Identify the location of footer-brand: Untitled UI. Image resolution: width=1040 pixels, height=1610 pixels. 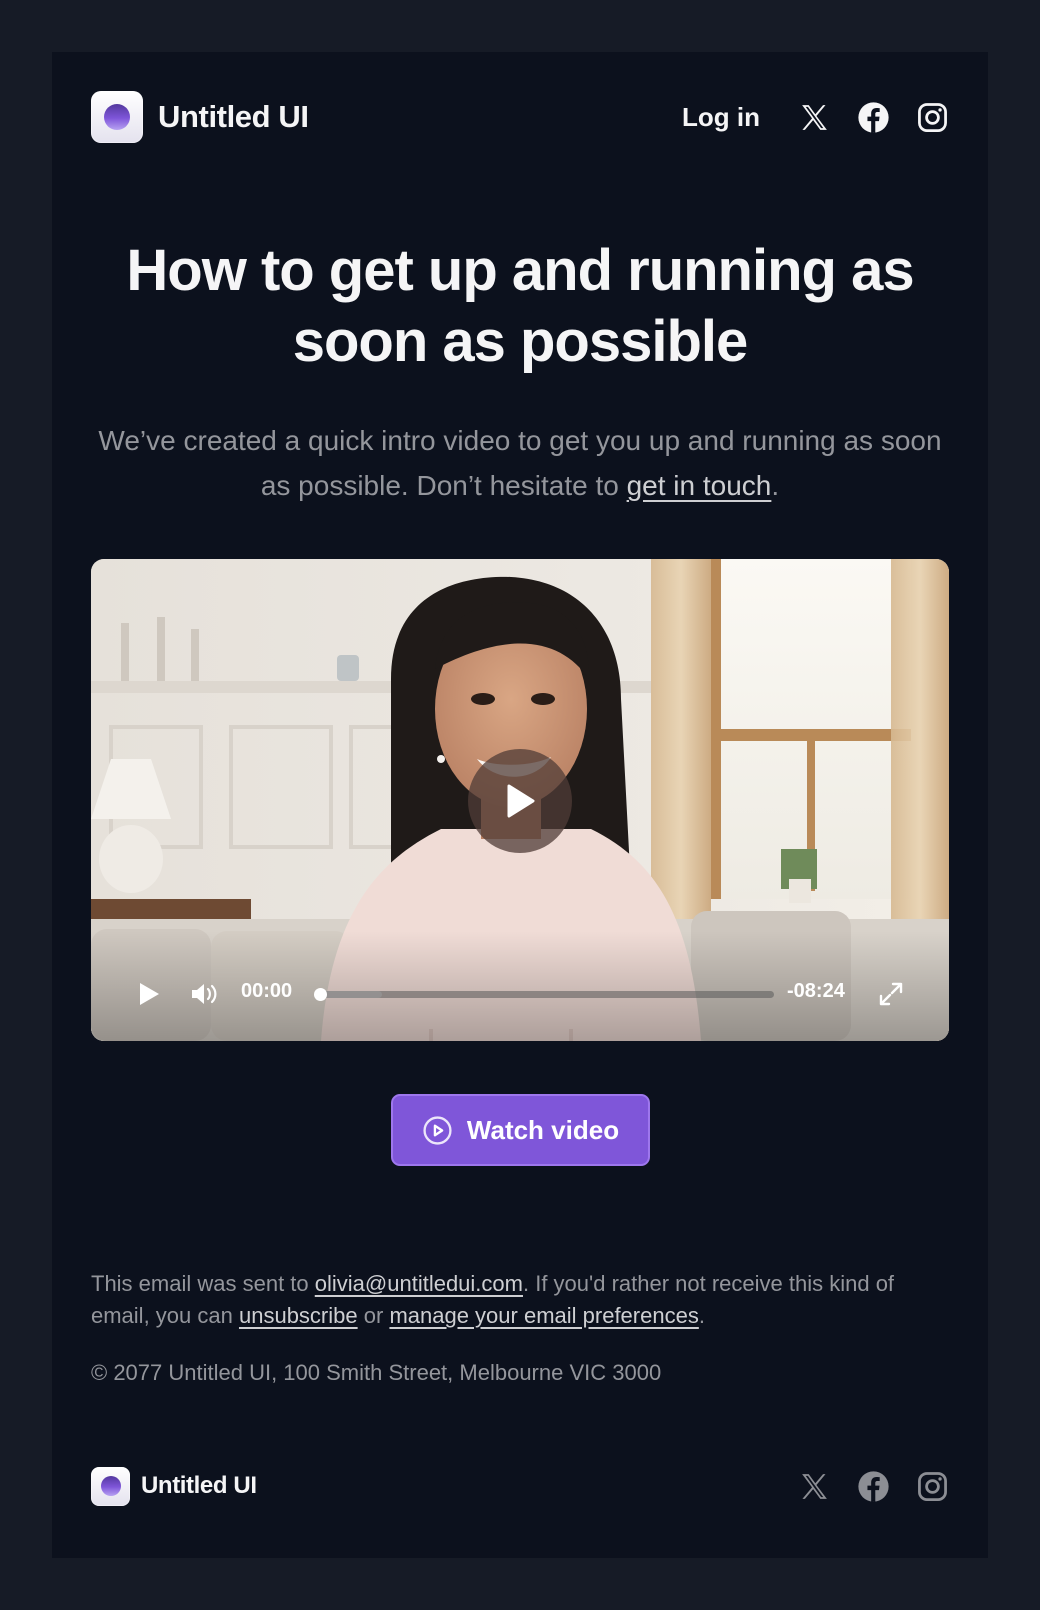
(174, 1486).